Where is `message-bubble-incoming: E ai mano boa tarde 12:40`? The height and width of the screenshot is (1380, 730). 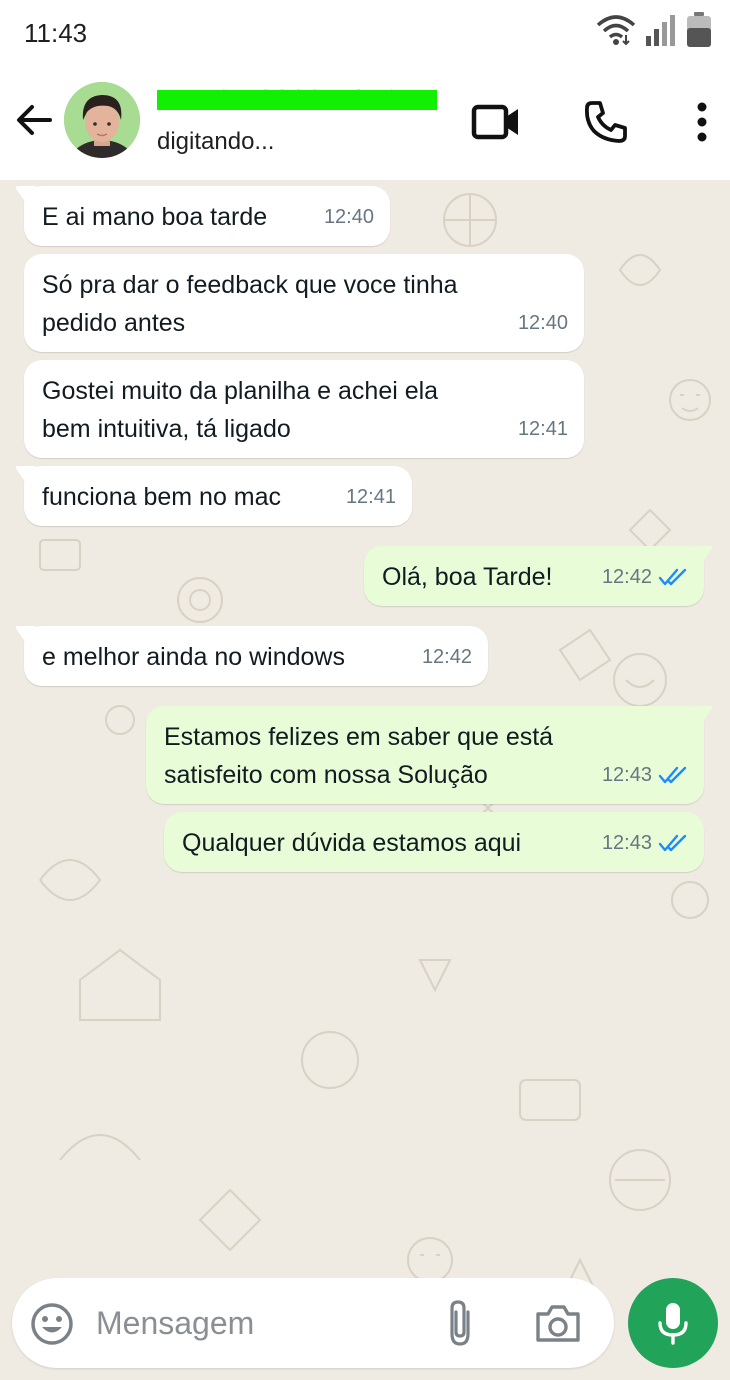
message-bubble-incoming: E ai mano boa tarde 12:40 is located at coordinates (202, 216).